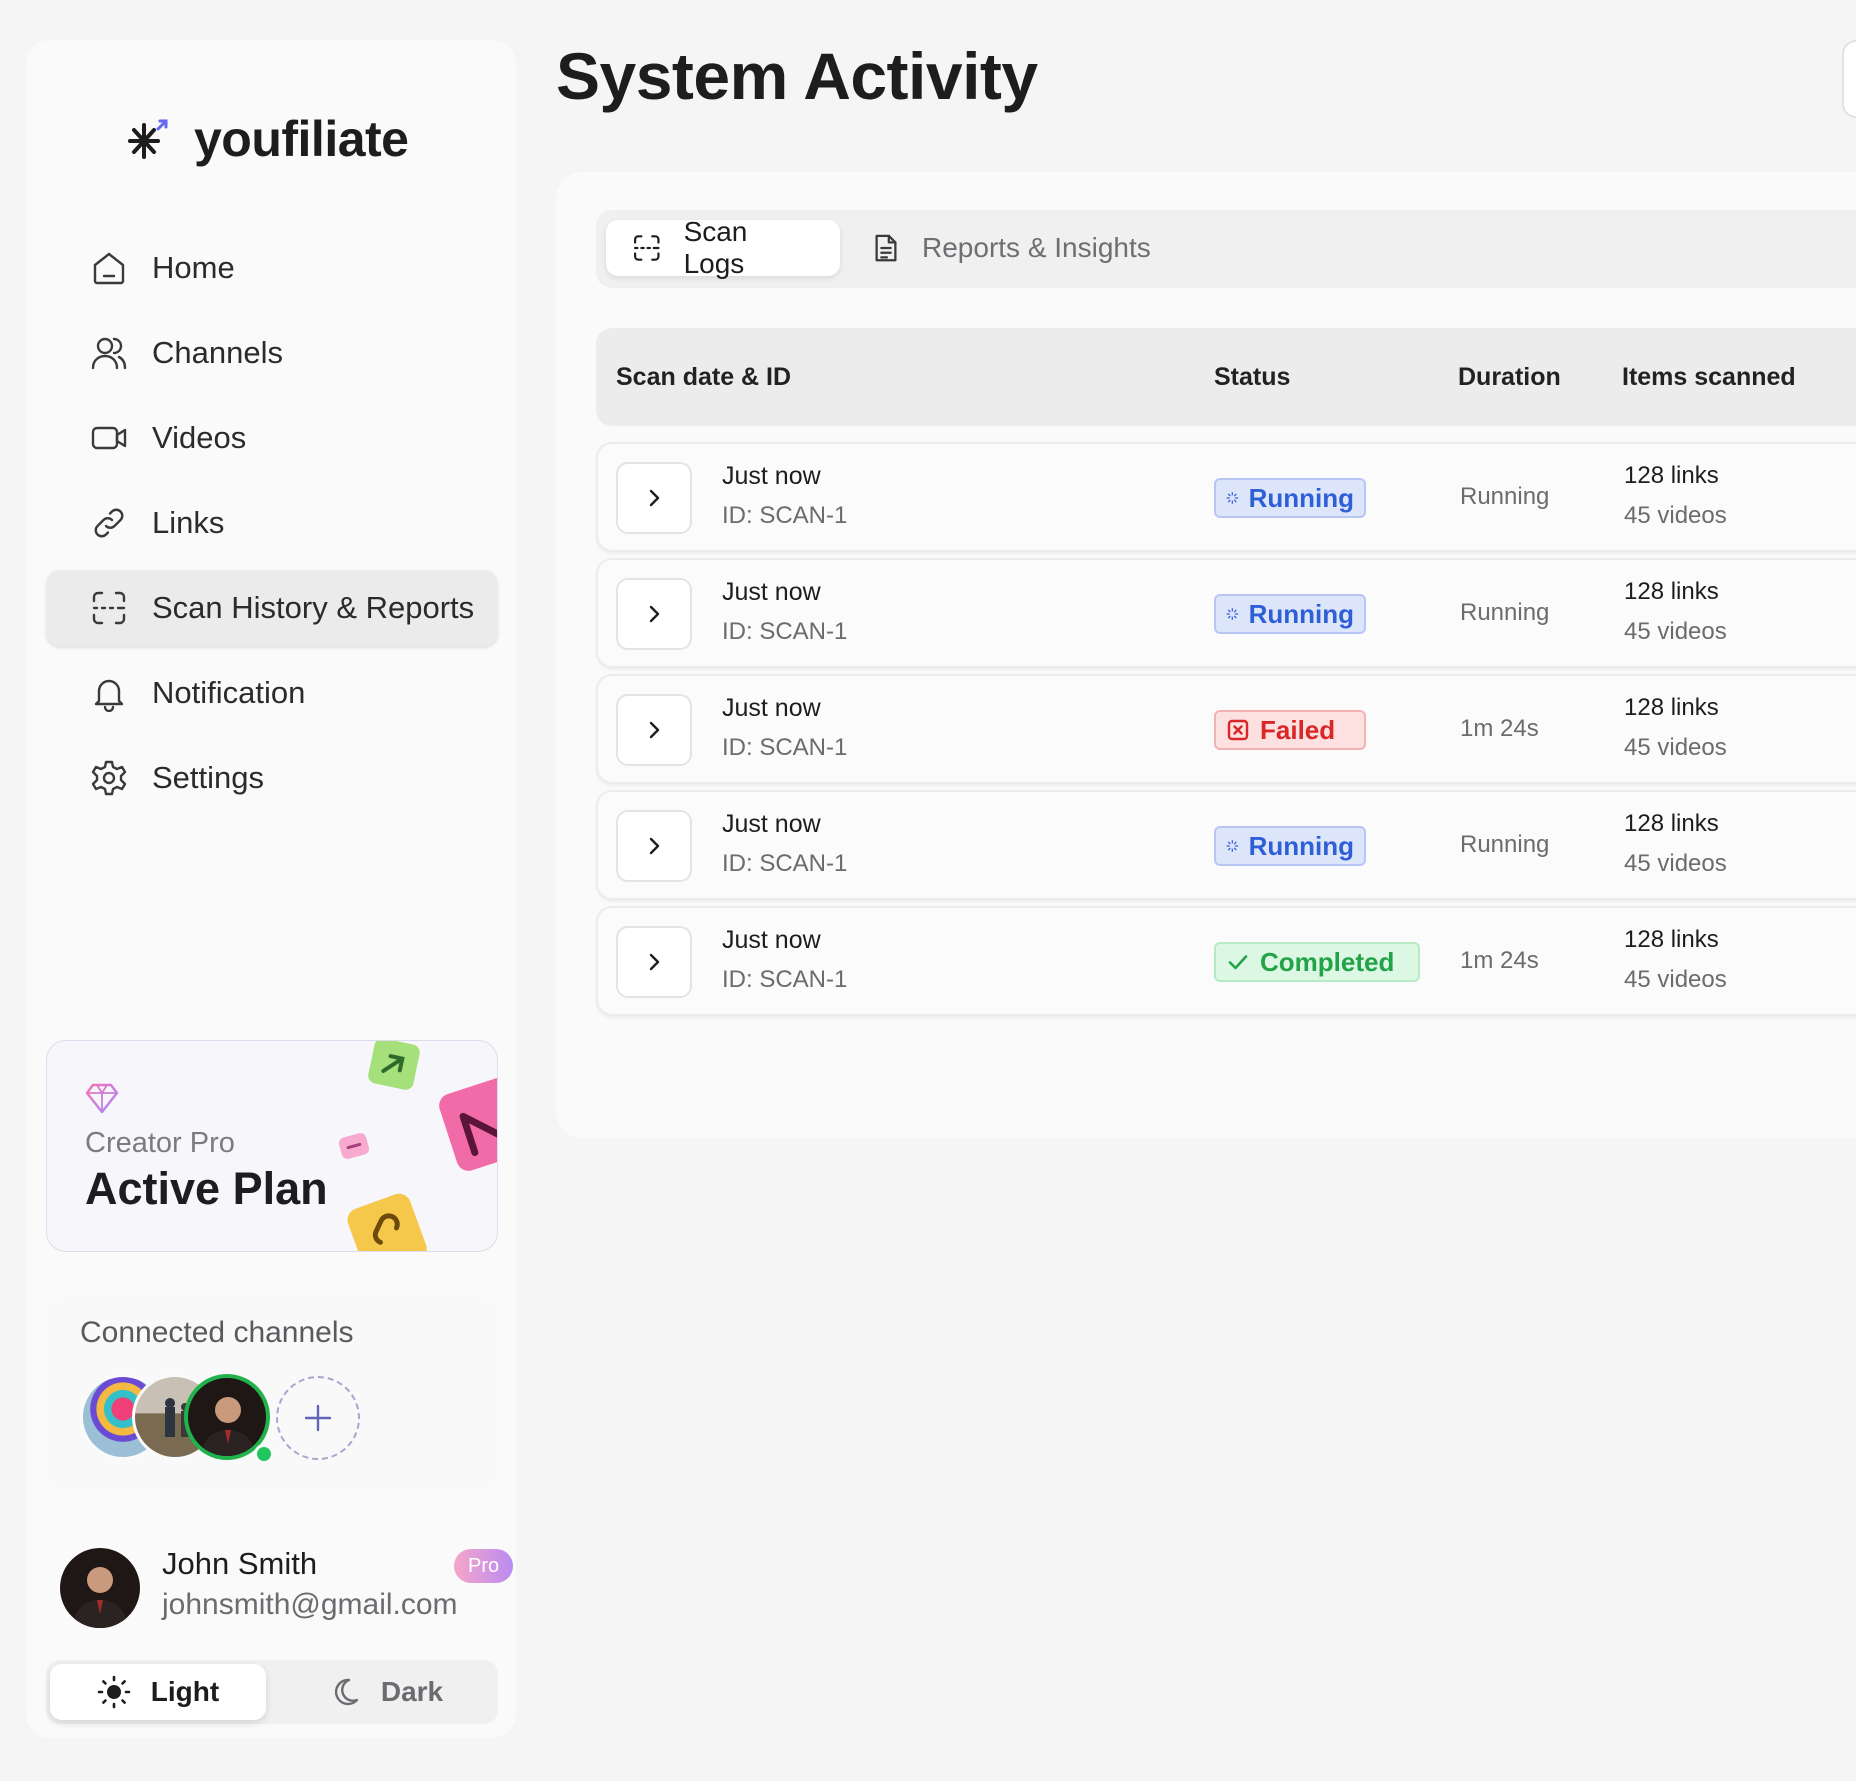 This screenshot has width=1856, height=1781. I want to click on pro-badge: Pro, so click(484, 1566).